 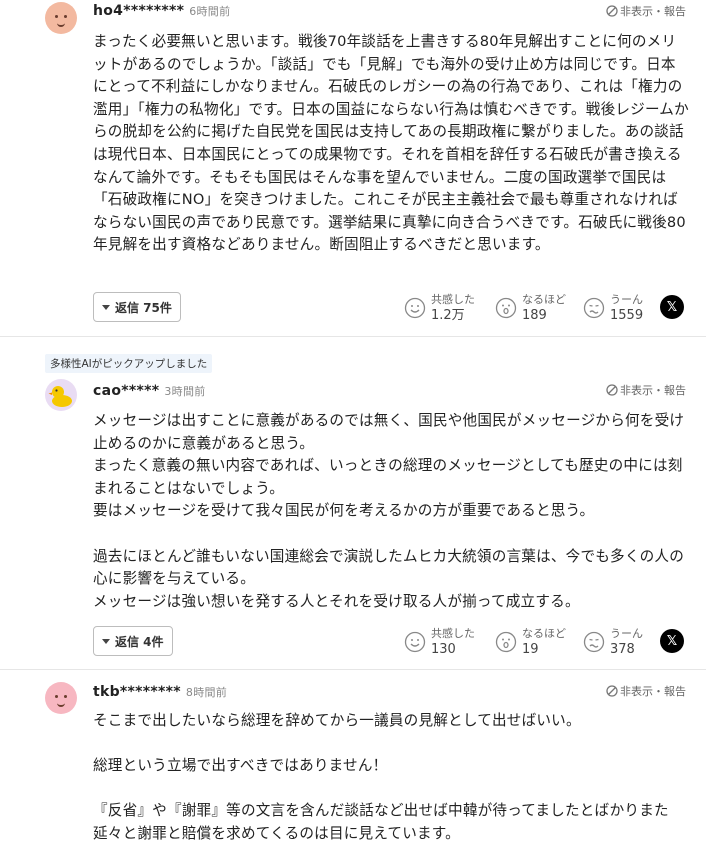 What do you see at coordinates (139, 641) in the screenshot?
I see `reply-count-label: 返信 4件` at bounding box center [139, 641].